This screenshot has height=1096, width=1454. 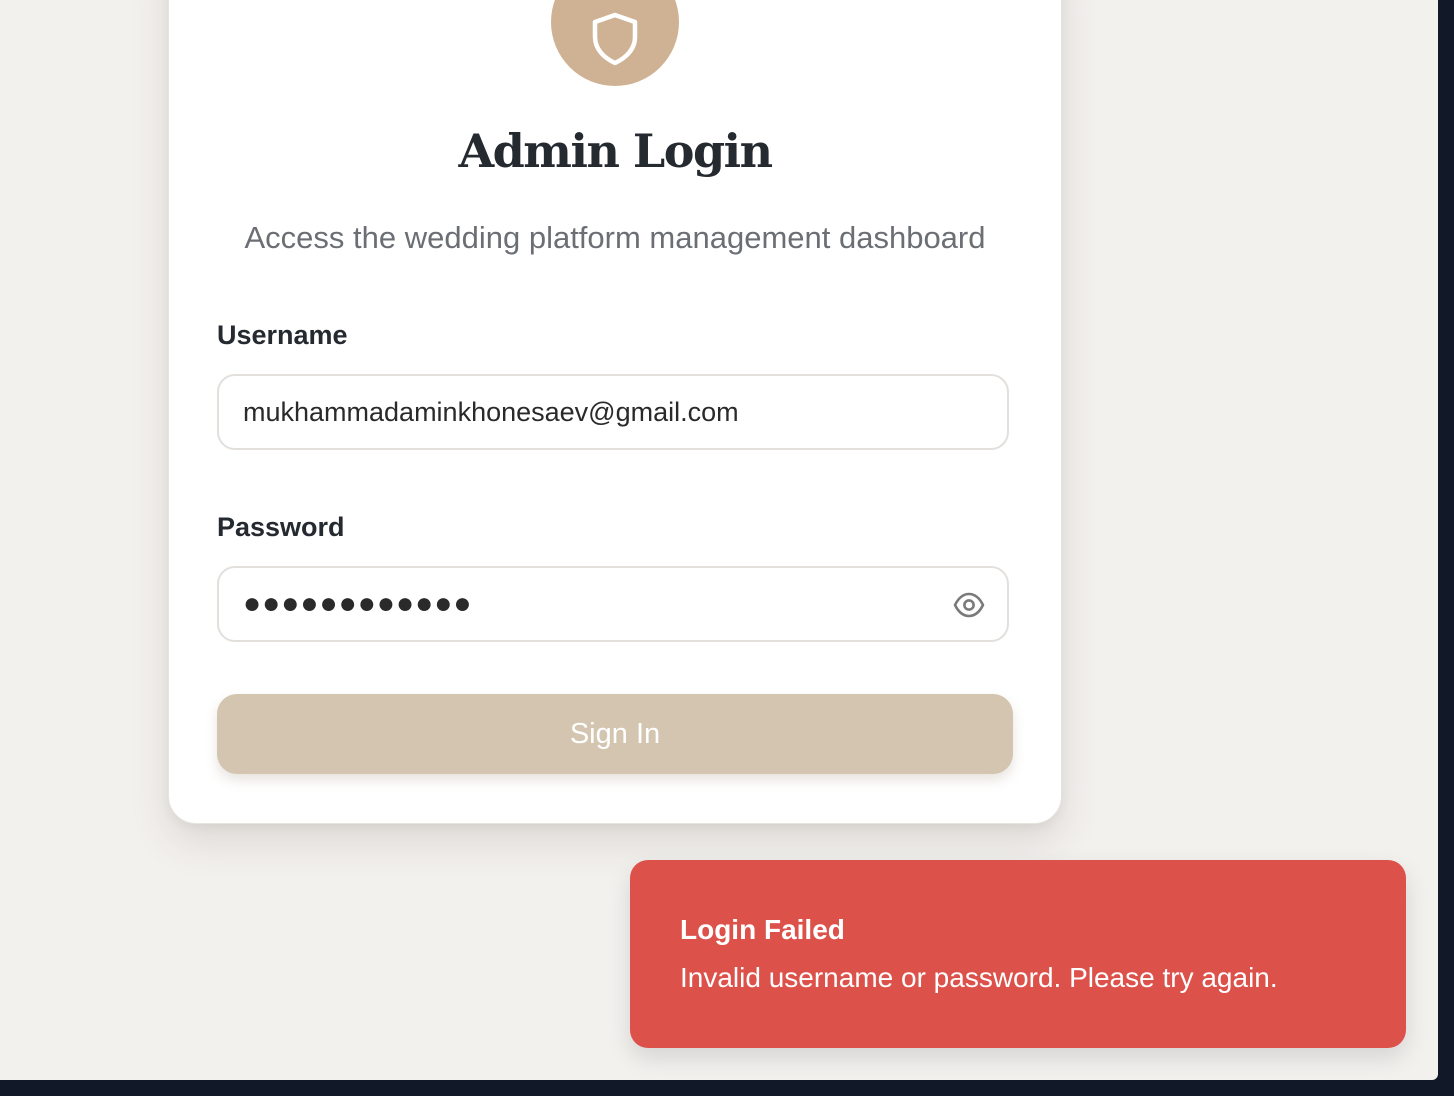 What do you see at coordinates (281, 527) in the screenshot?
I see `password-label: Password` at bounding box center [281, 527].